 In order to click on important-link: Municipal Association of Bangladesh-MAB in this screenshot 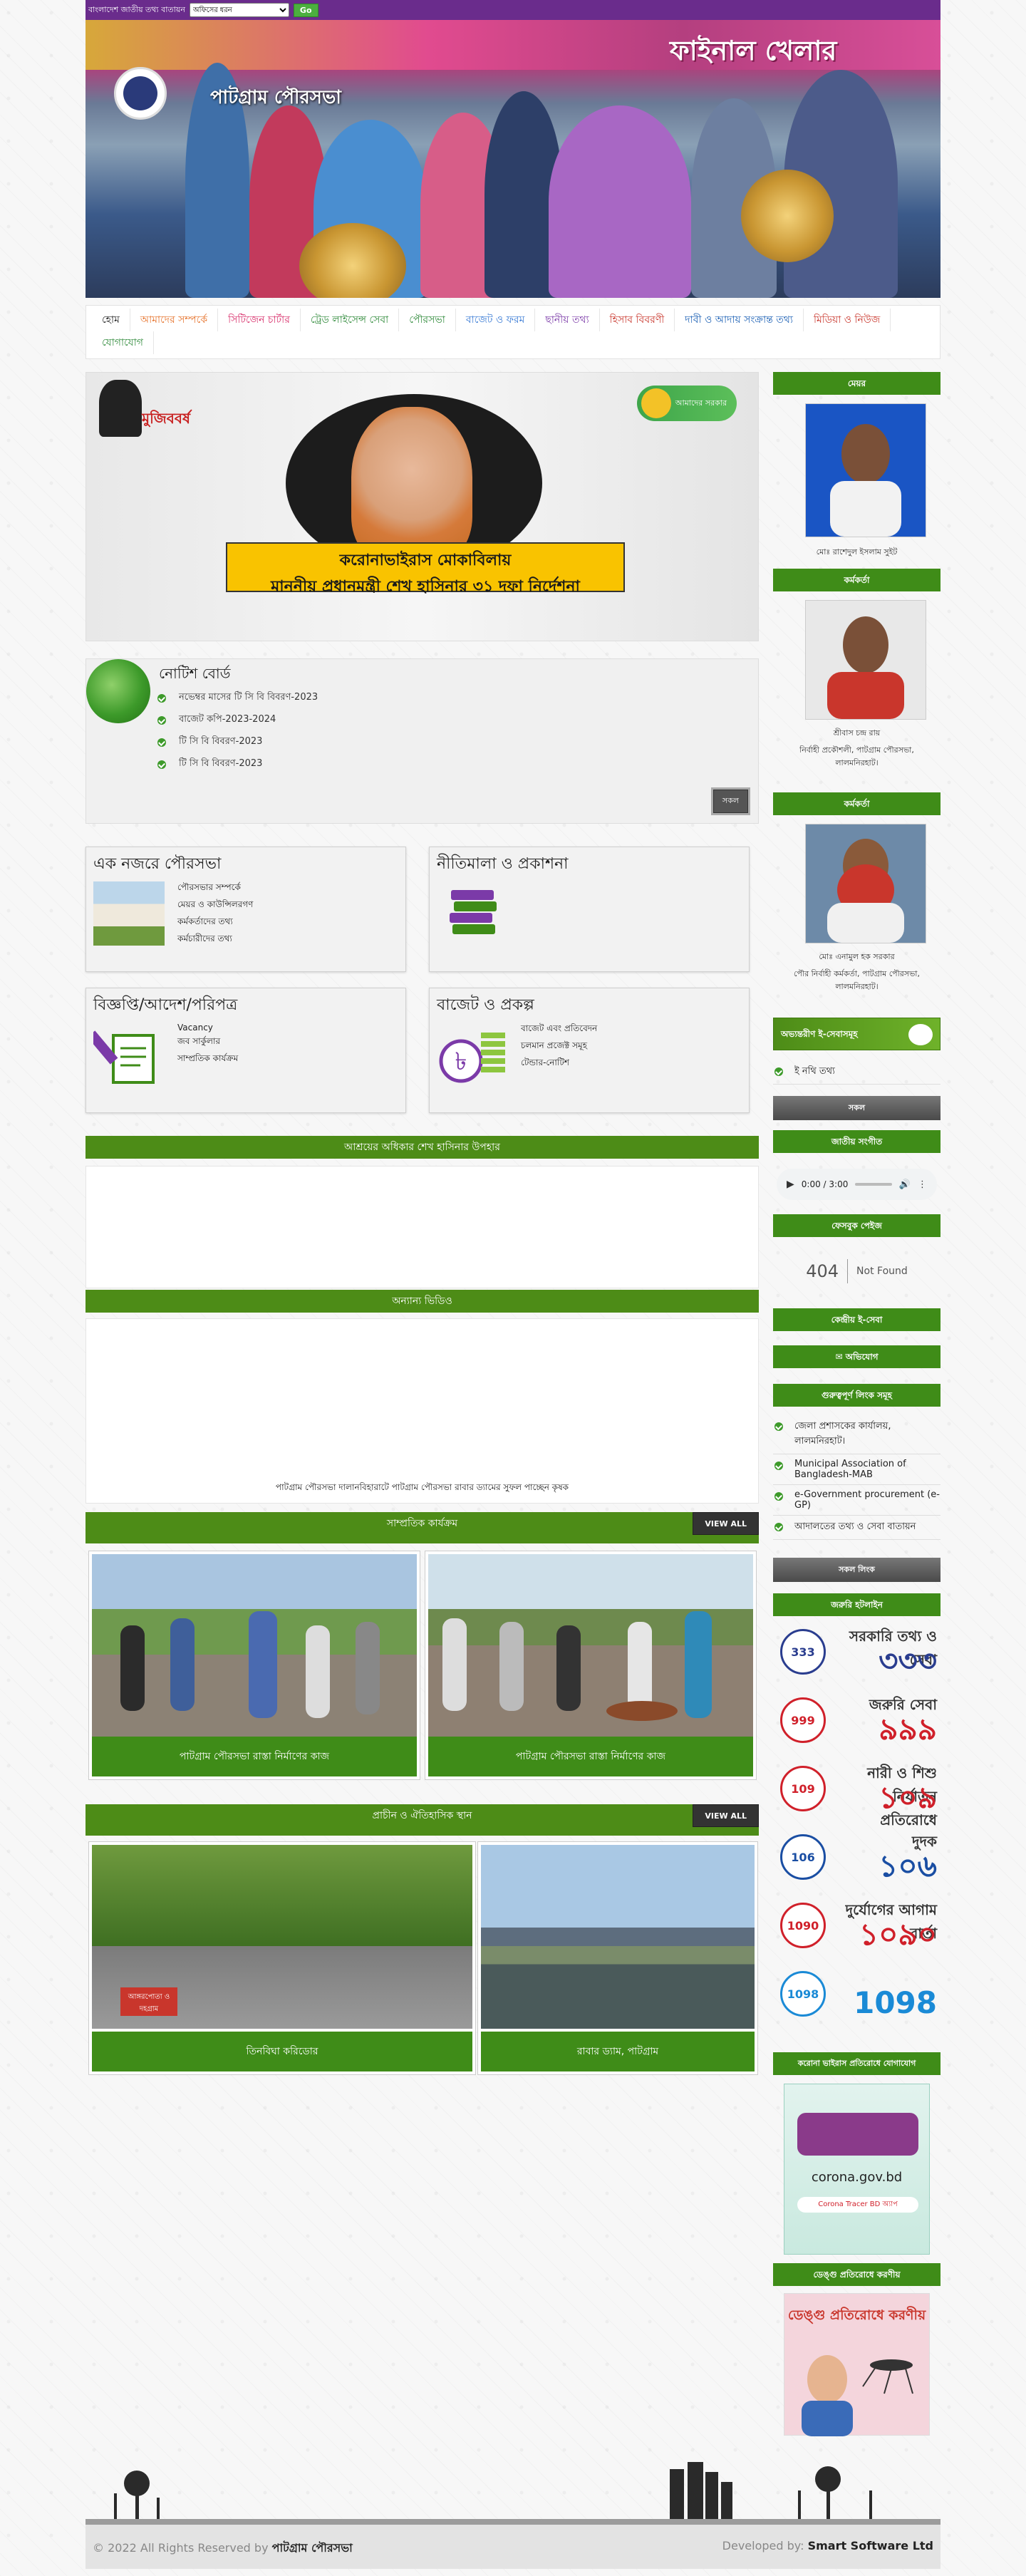, I will do `click(856, 1470)`.